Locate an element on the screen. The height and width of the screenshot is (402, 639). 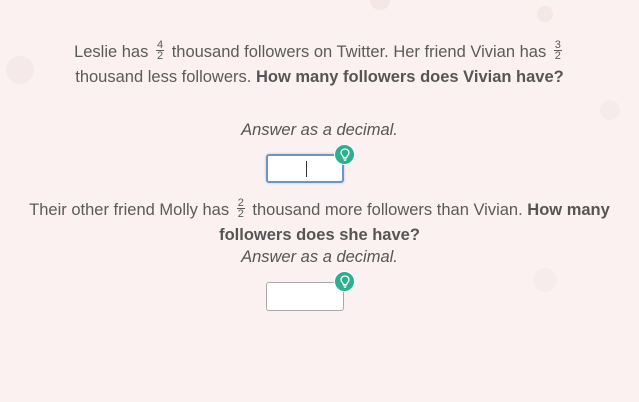
question-2-middle: thousand more followers than Vivian. is located at coordinates (387, 210).